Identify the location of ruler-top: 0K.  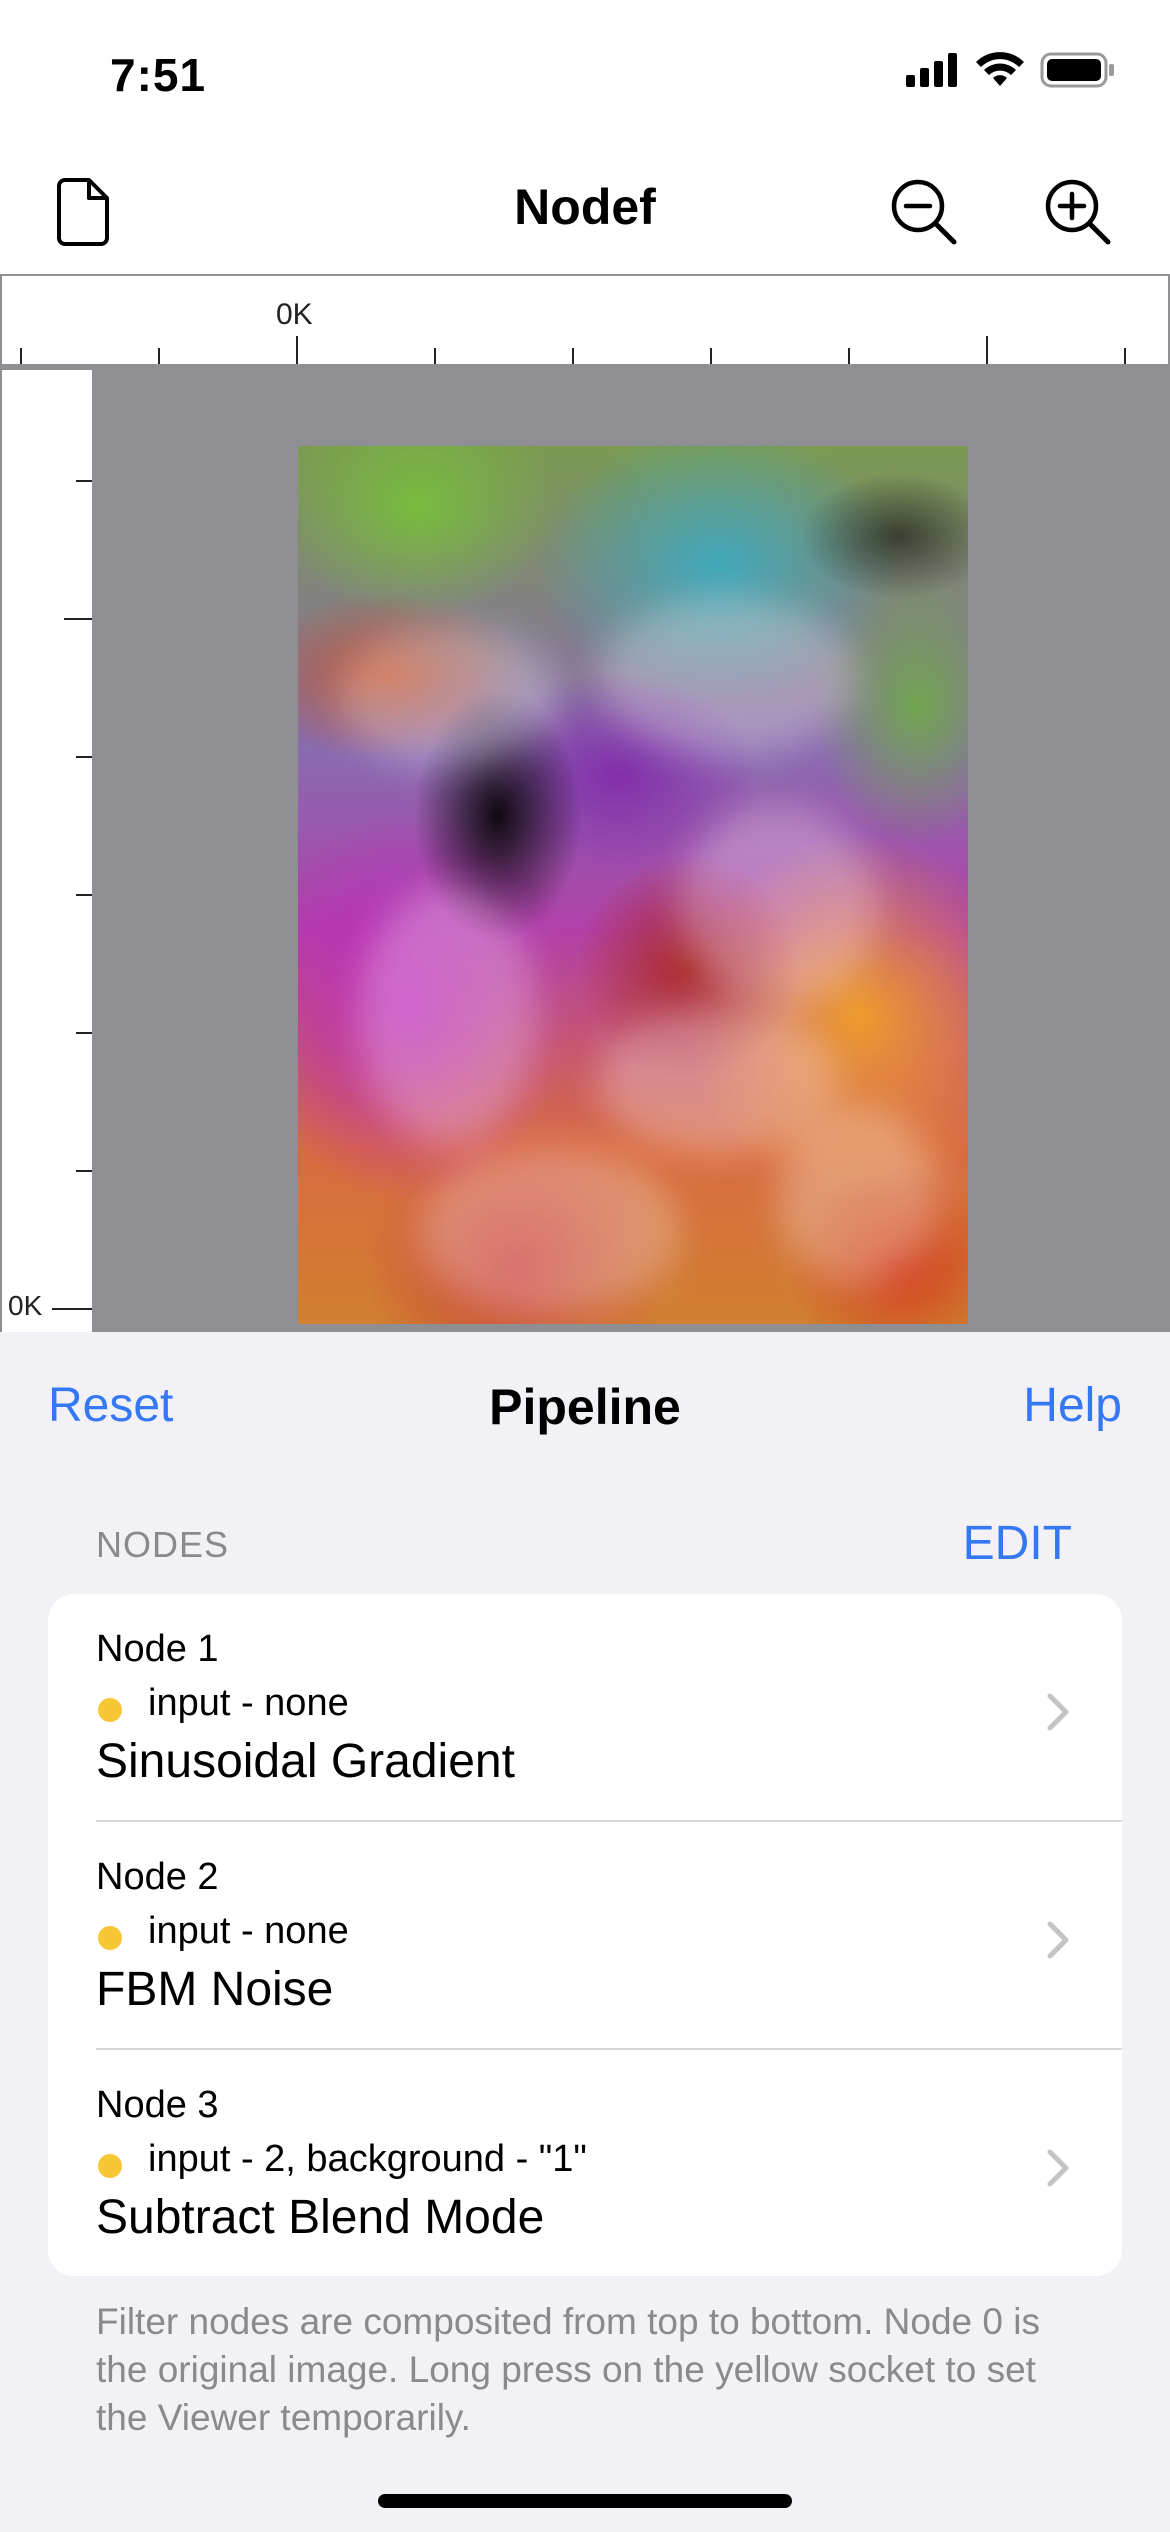
(585, 320).